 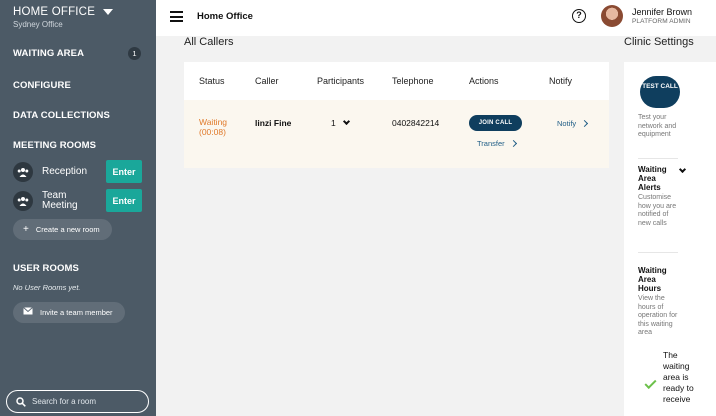 I want to click on caller-name: linzi Fine, so click(x=273, y=123).